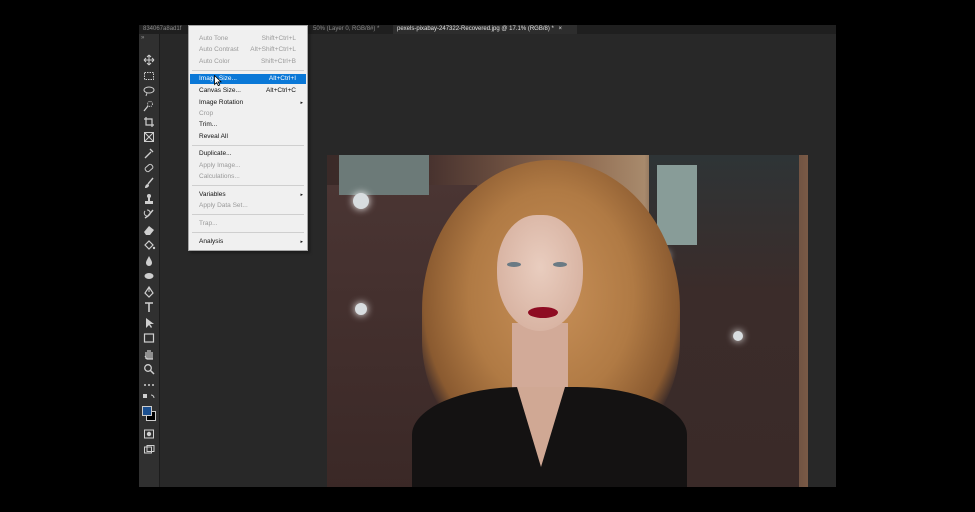 This screenshot has height=512, width=975. What do you see at coordinates (149, 106) in the screenshot?
I see `quick-select-icon` at bounding box center [149, 106].